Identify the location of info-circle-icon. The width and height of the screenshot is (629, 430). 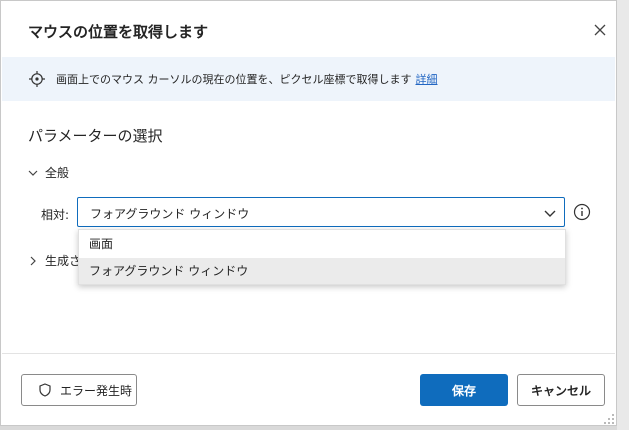
(582, 212).